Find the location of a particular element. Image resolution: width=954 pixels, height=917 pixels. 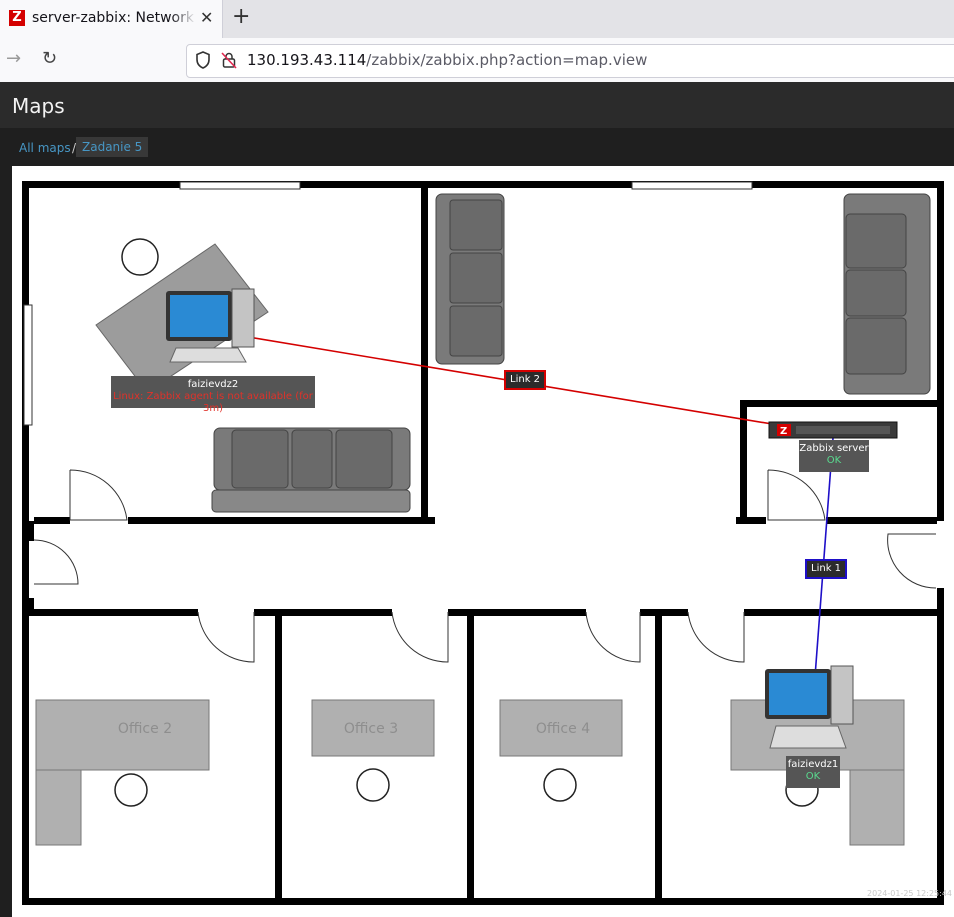

breadcrumb: All maps / Zadanie 5 is located at coordinates (477, 147).